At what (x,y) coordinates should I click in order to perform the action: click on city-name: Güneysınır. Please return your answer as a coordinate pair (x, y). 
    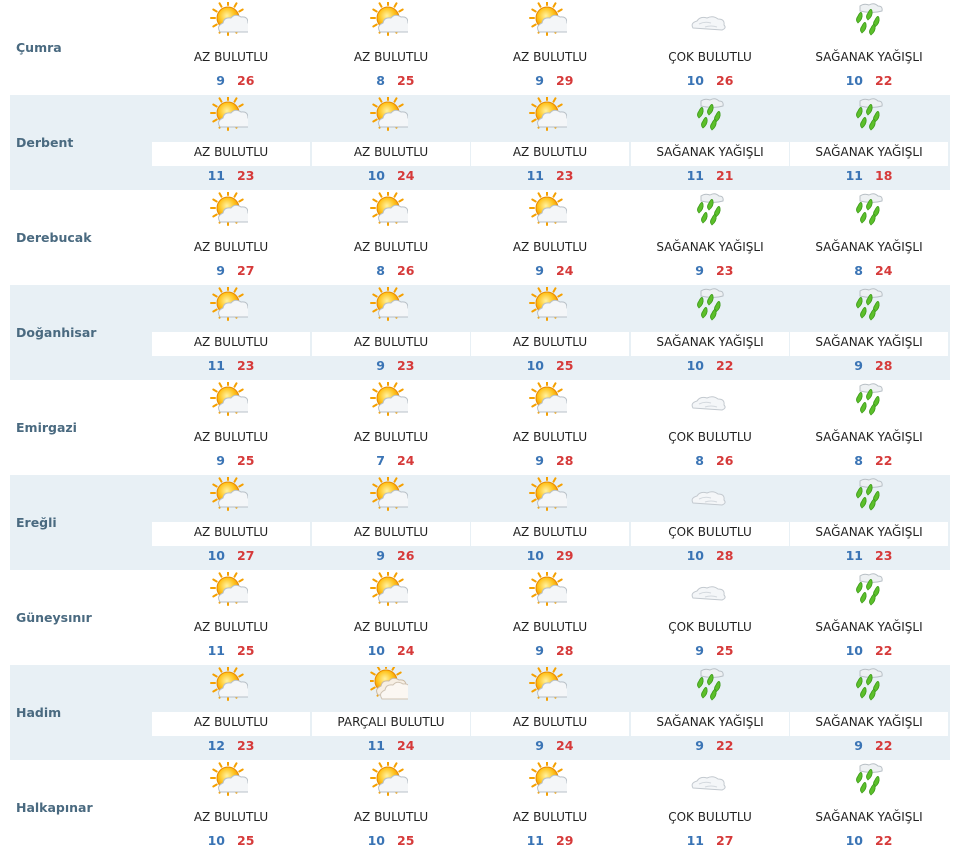
    Looking at the image, I should click on (84, 617).